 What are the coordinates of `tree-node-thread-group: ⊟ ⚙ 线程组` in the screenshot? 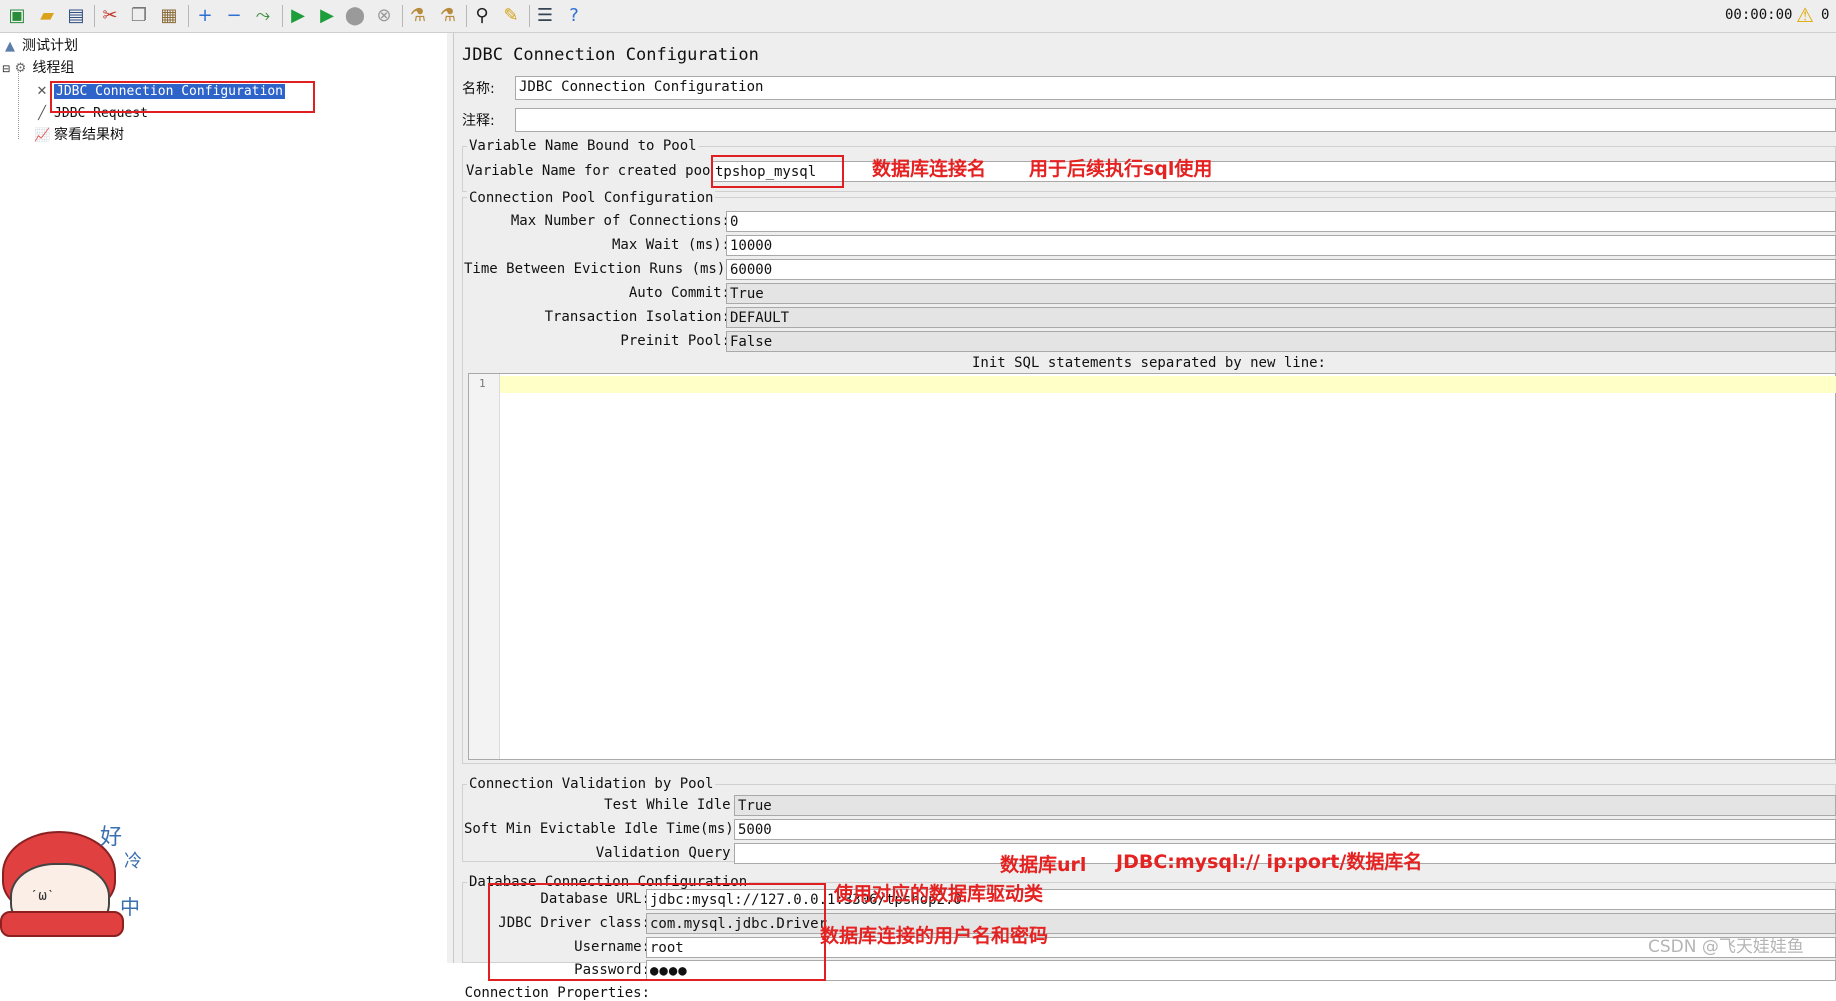 It's located at (38, 68).